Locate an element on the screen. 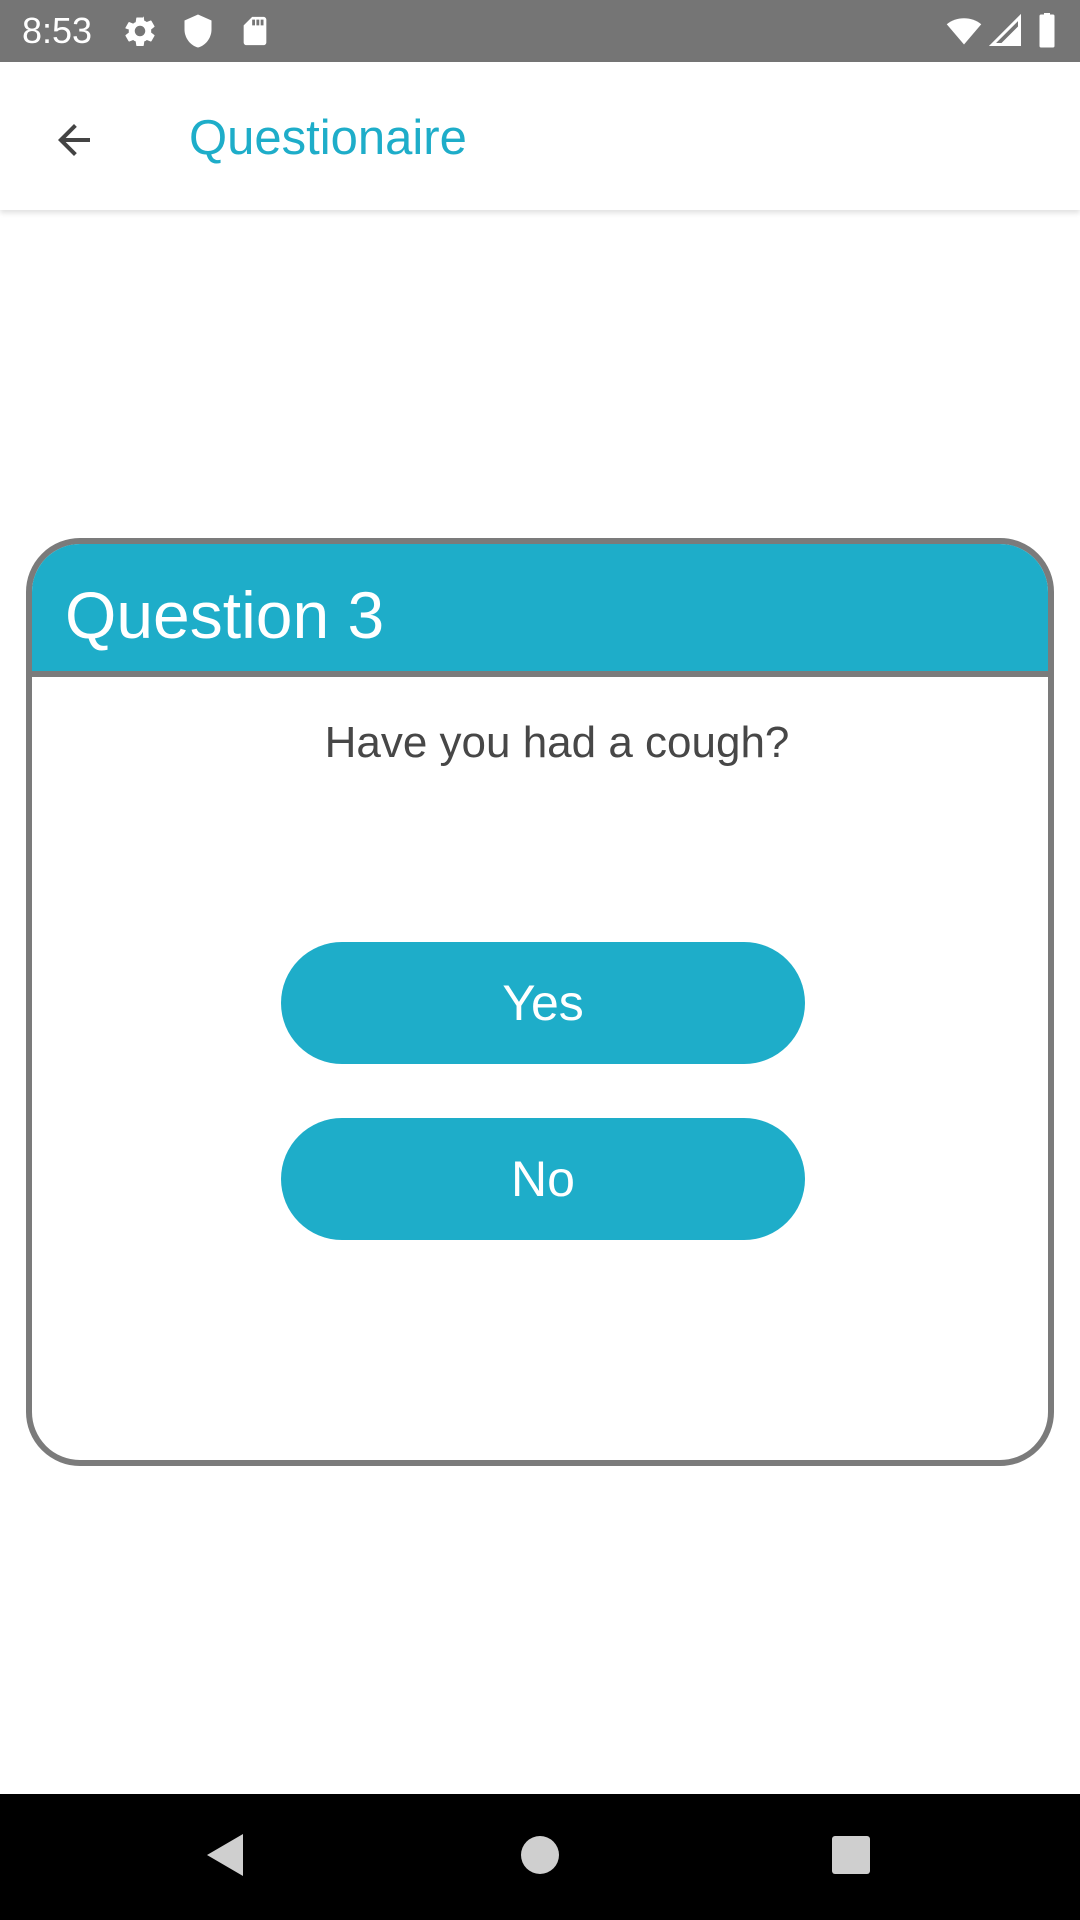 The width and height of the screenshot is (1080, 1920). recents-square-icon is located at coordinates (851, 1857).